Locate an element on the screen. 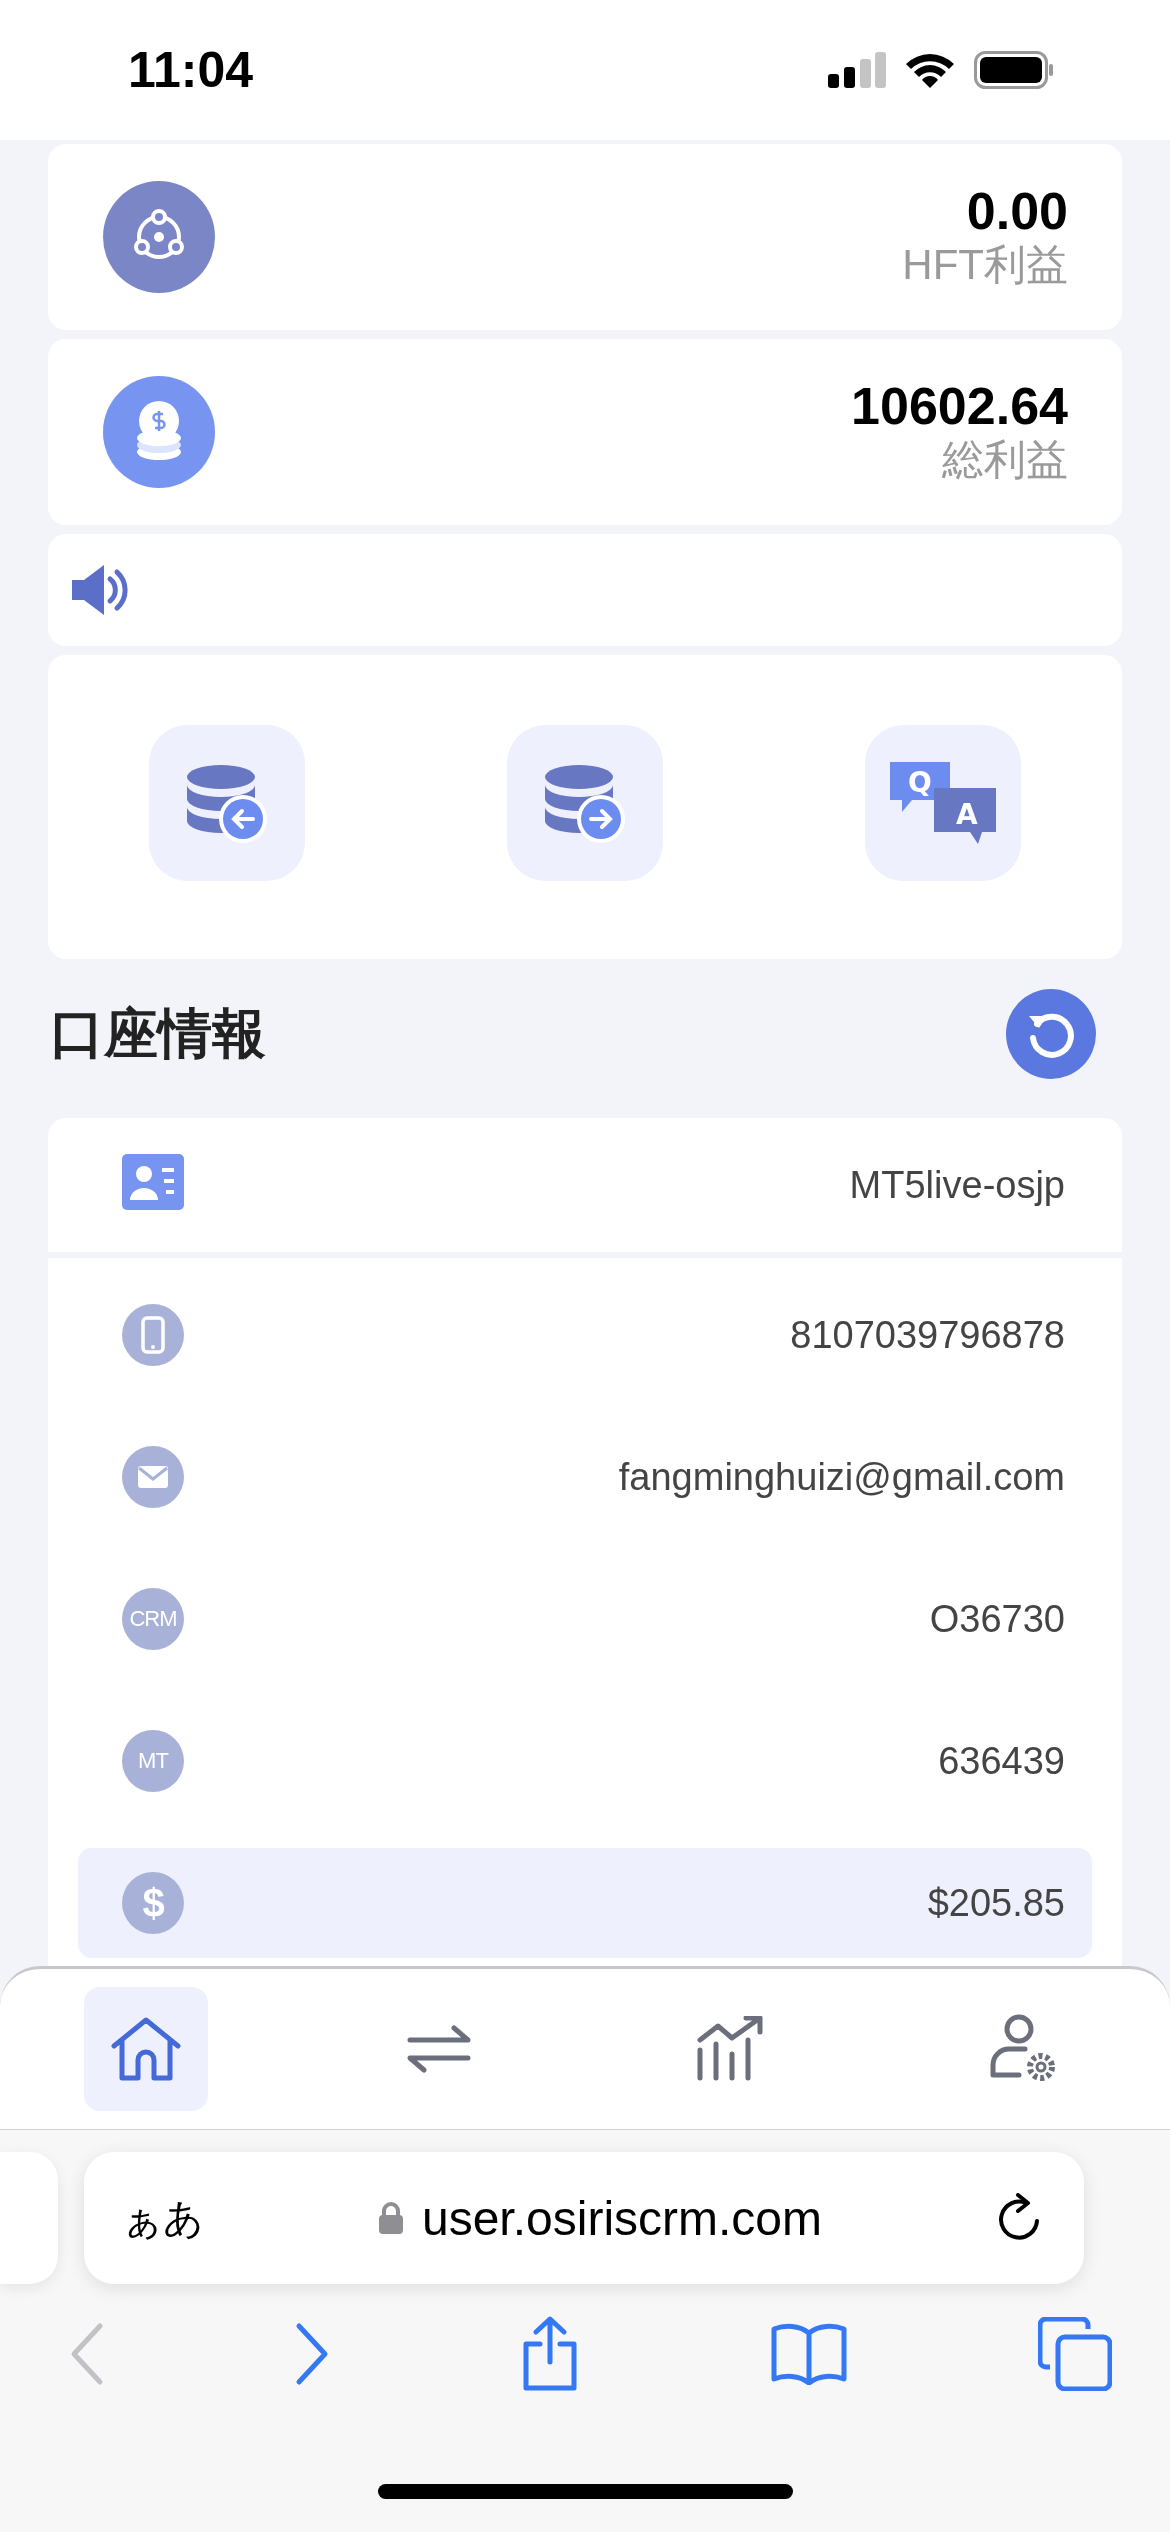 The height and width of the screenshot is (2532, 1170). info-value: MT5live-osjp is located at coordinates (957, 1185).